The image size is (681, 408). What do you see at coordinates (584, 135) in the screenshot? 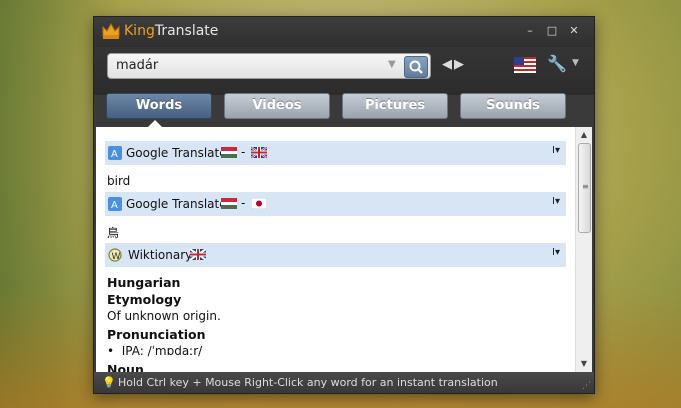
I see `scroll-up-arrow-icon: ▲` at bounding box center [584, 135].